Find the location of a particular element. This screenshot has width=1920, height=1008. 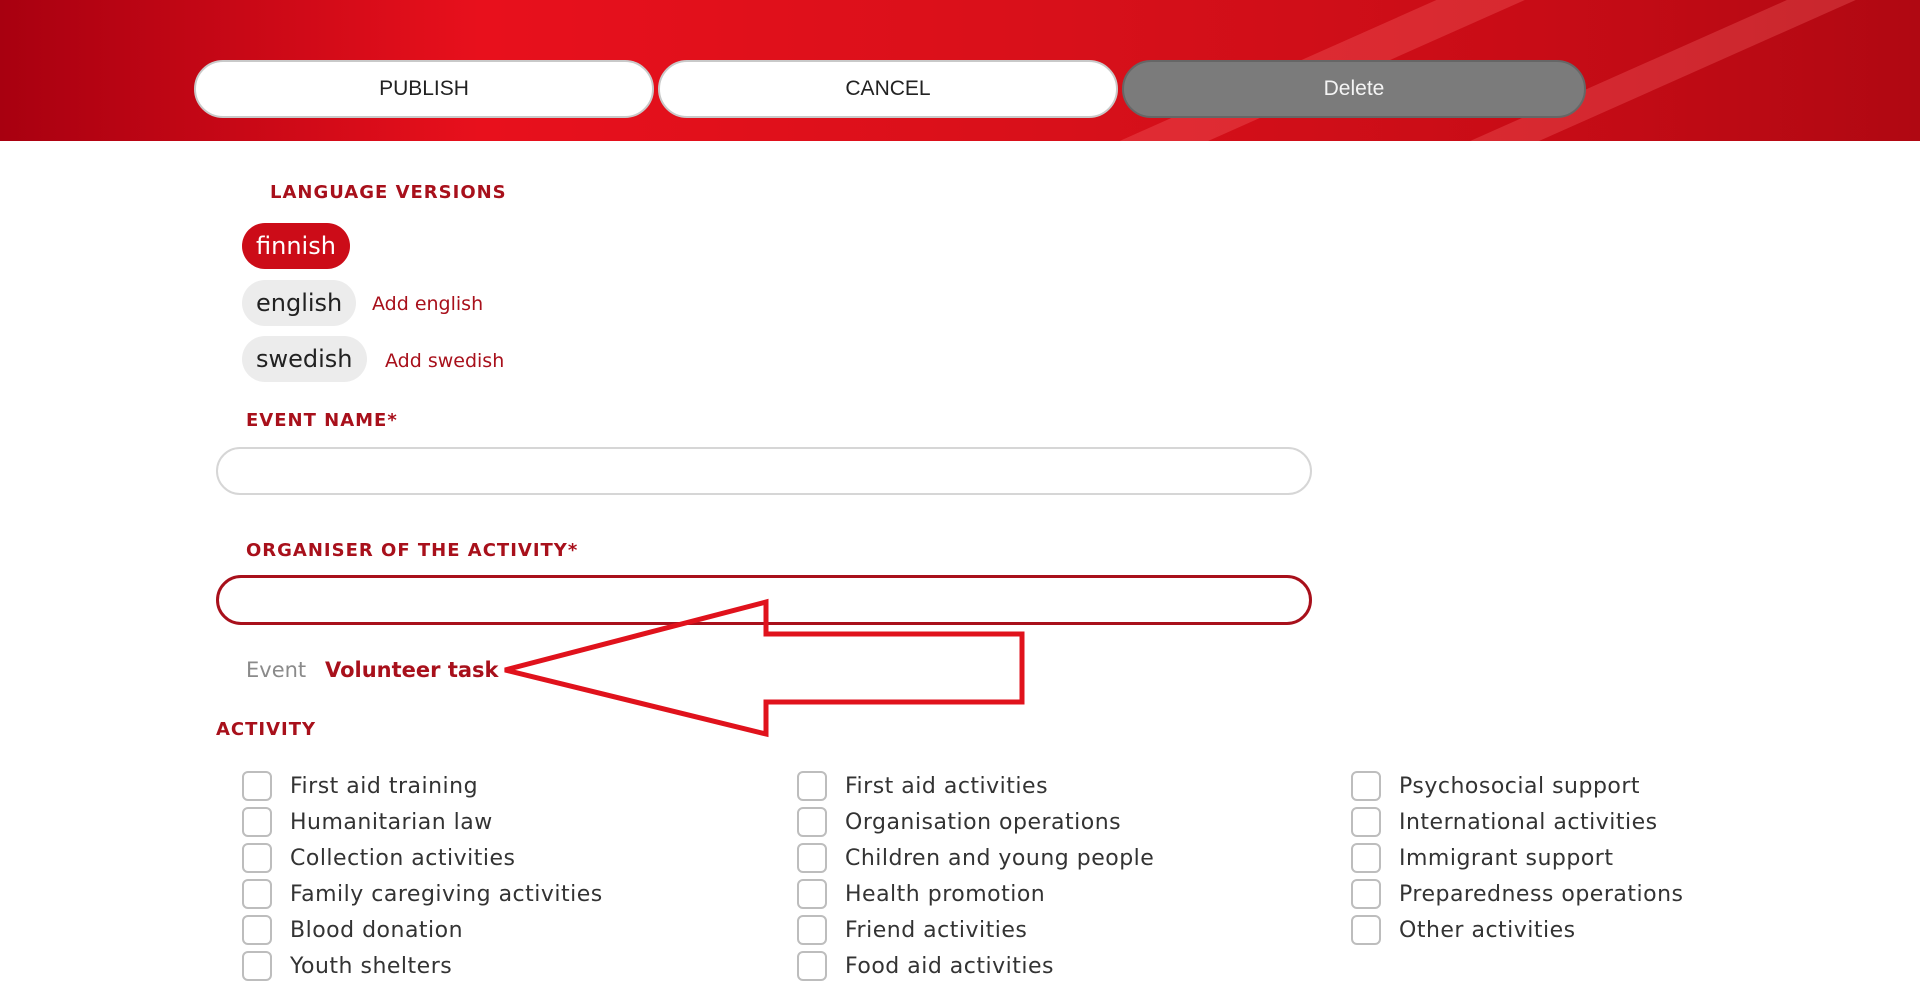

activity-option: International activities is located at coordinates (1504, 822).